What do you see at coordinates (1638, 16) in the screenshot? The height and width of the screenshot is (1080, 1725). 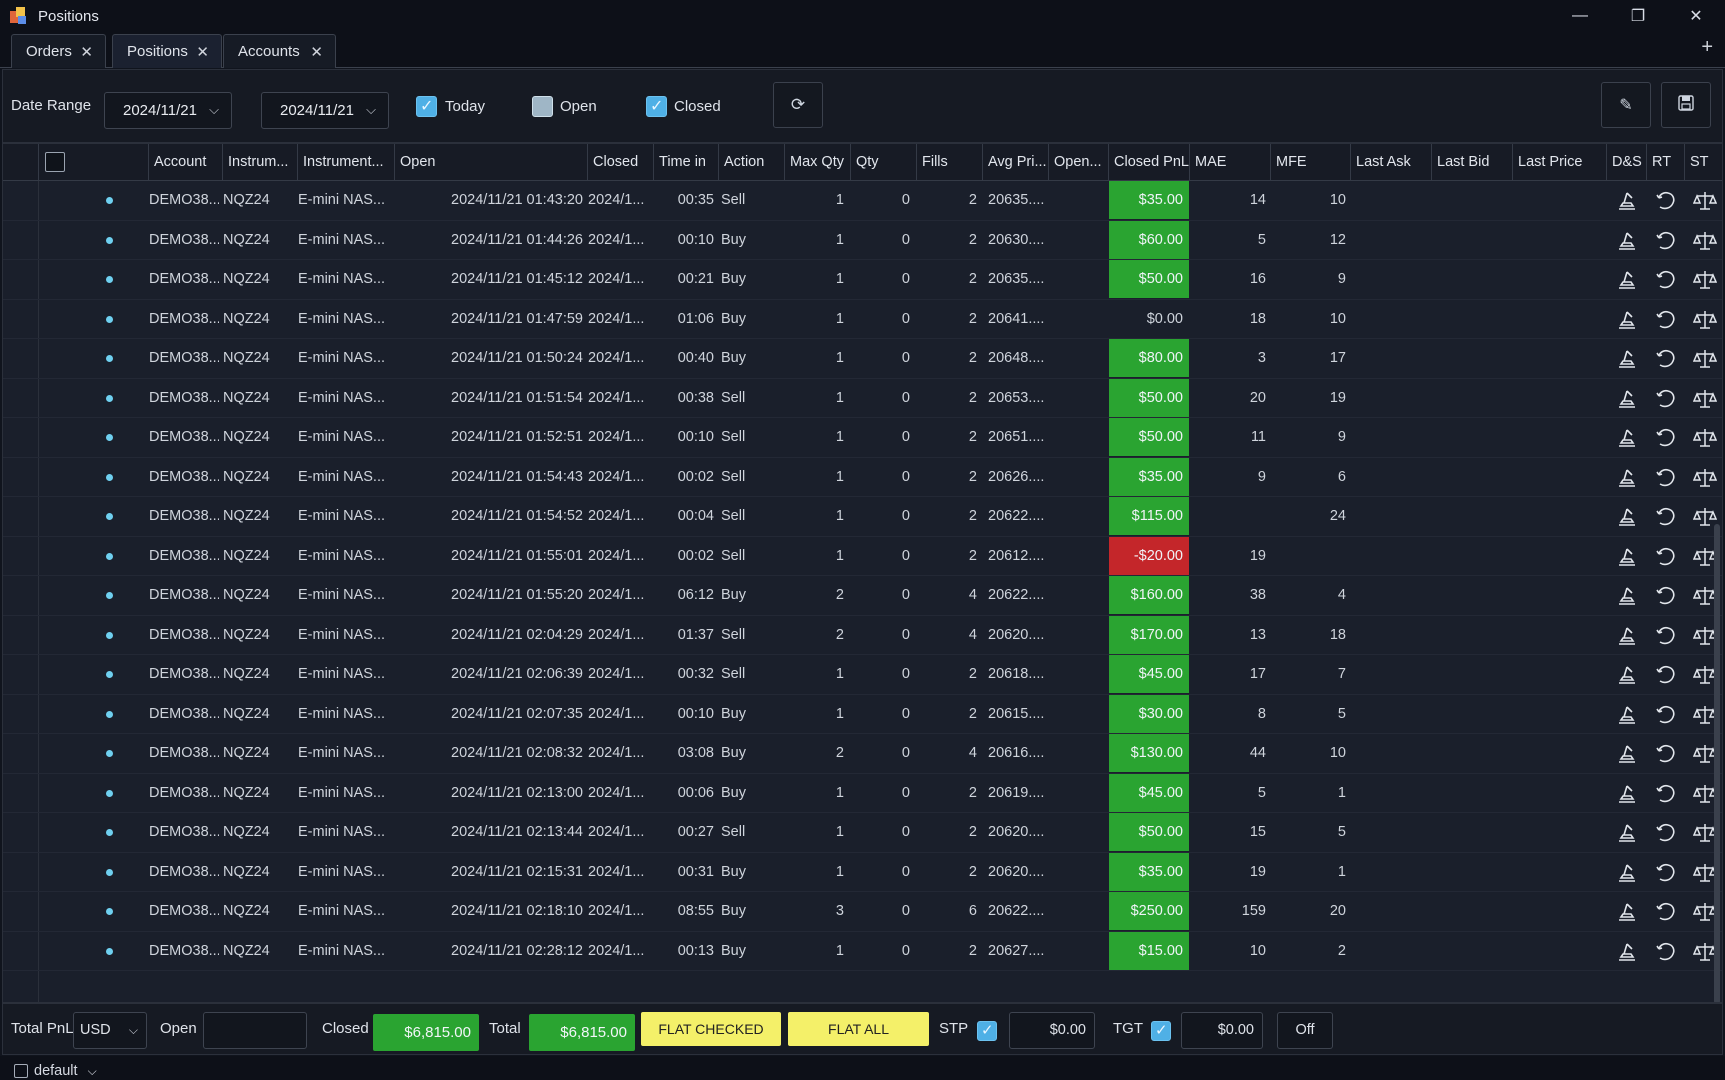 I see `restore-button: ❐` at bounding box center [1638, 16].